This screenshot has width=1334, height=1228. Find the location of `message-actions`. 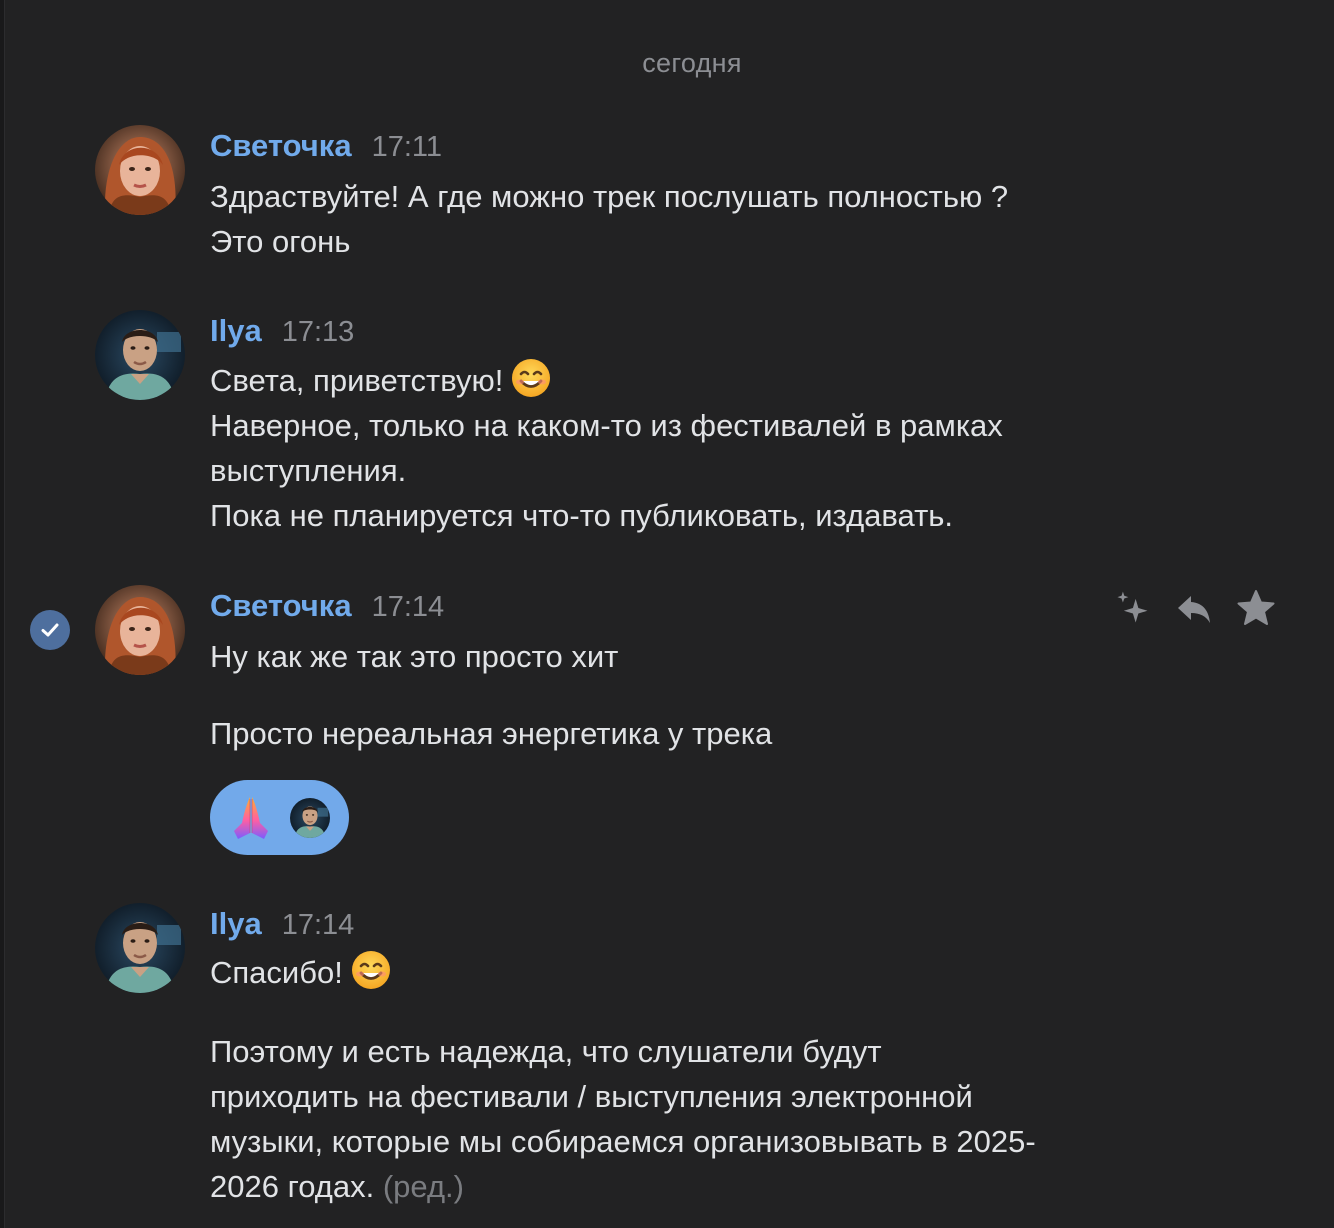

message-actions is located at coordinates (1194, 608).